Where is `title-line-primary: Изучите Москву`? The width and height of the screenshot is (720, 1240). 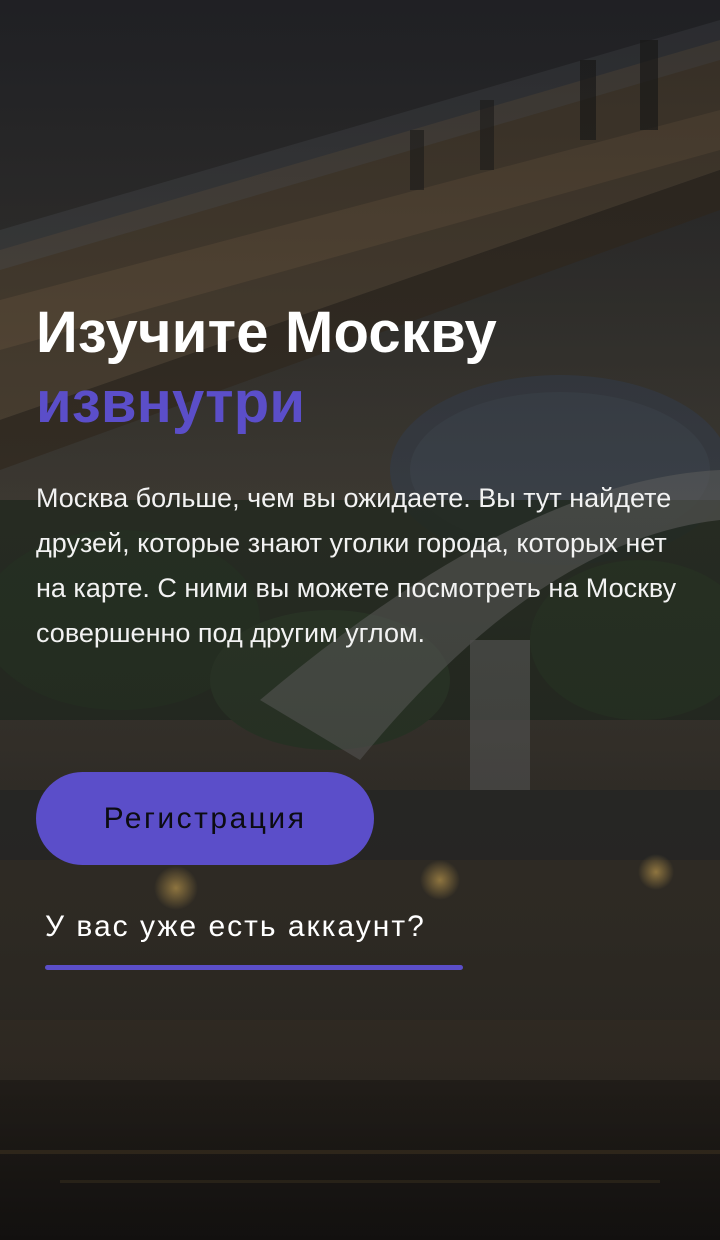
title-line-primary: Изучите Москву is located at coordinates (266, 332).